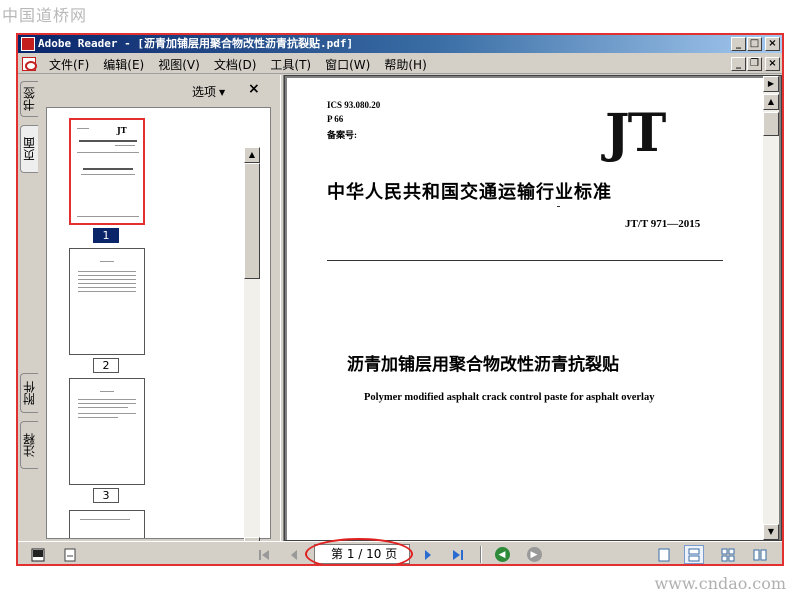  I want to click on maximize-button: □, so click(754, 44).